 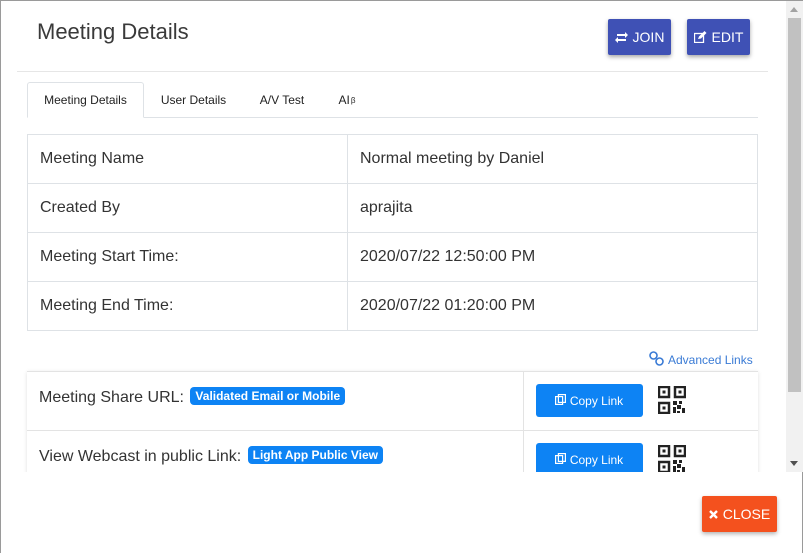 I want to click on detail-key: Meeting Start Time:, so click(x=187, y=257).